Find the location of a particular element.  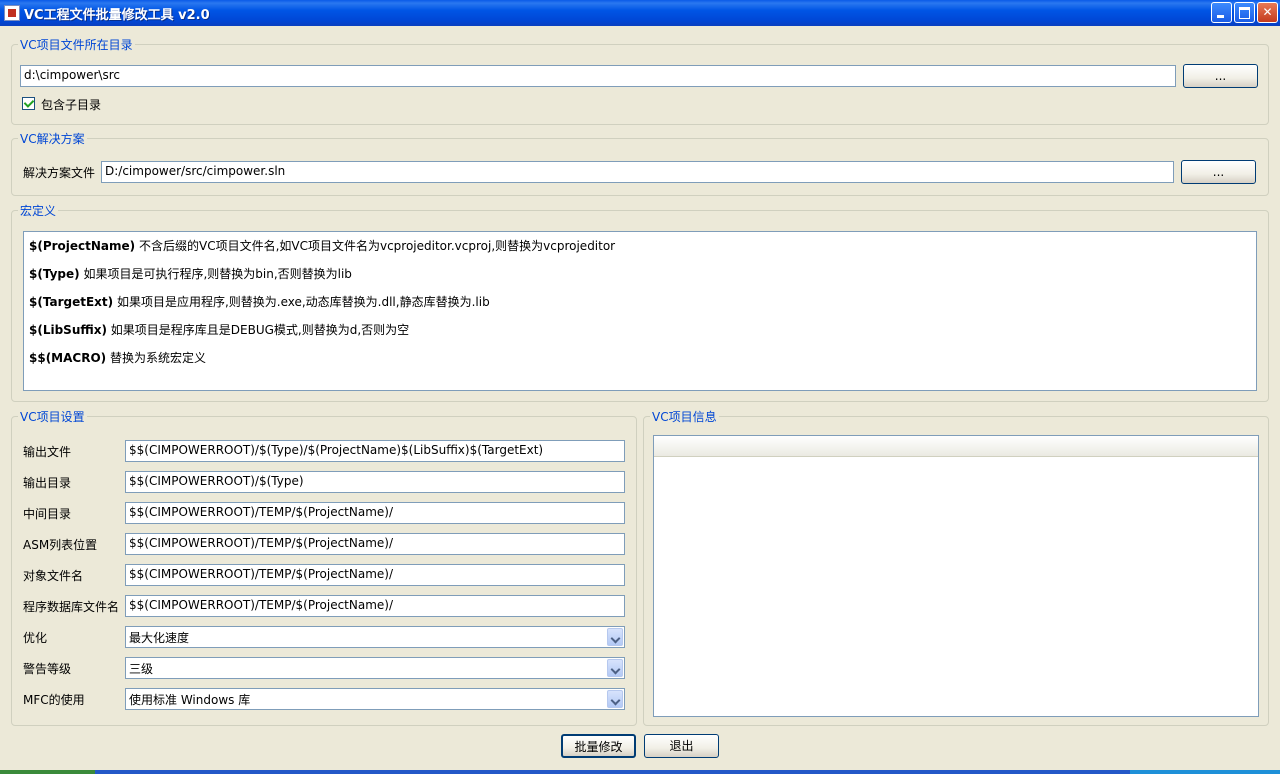

macro-key: $(LibSuffix) is located at coordinates (68, 330).